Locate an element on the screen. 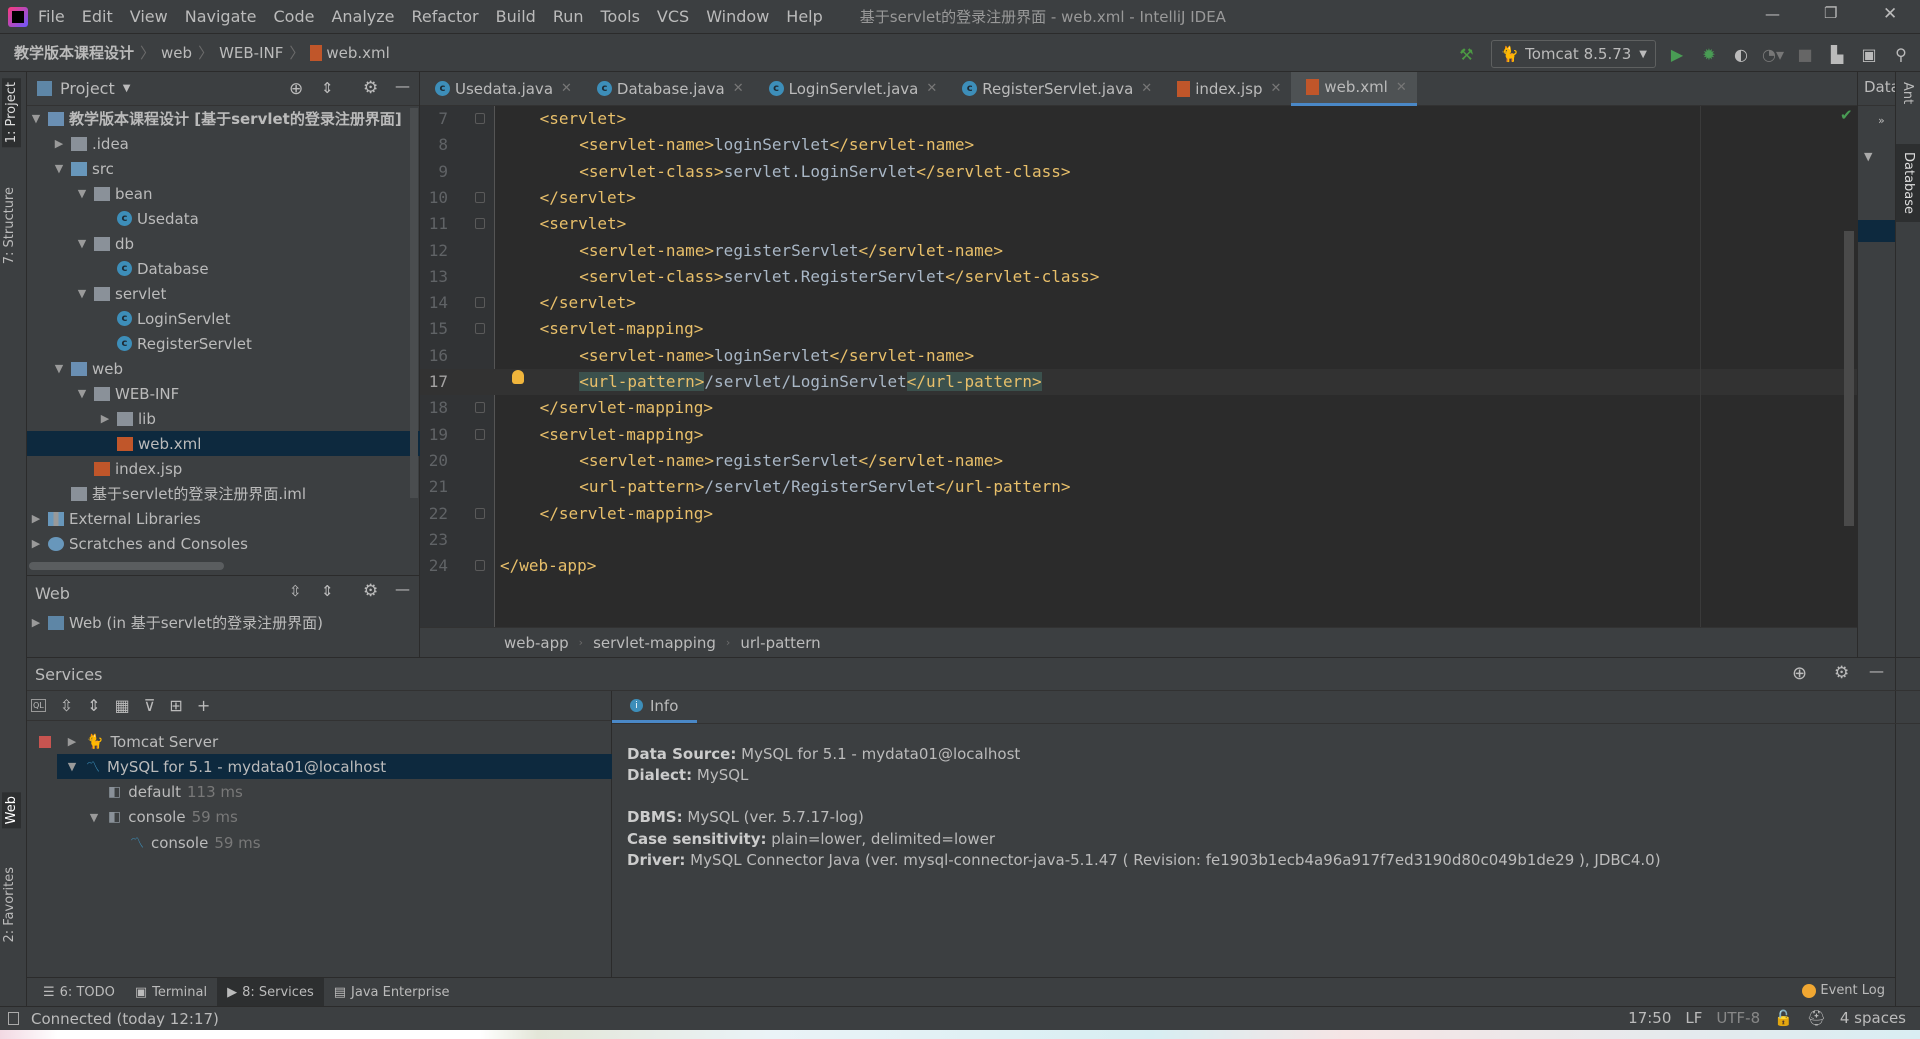  project-structure-icon: ▙ is located at coordinates (1837, 54).